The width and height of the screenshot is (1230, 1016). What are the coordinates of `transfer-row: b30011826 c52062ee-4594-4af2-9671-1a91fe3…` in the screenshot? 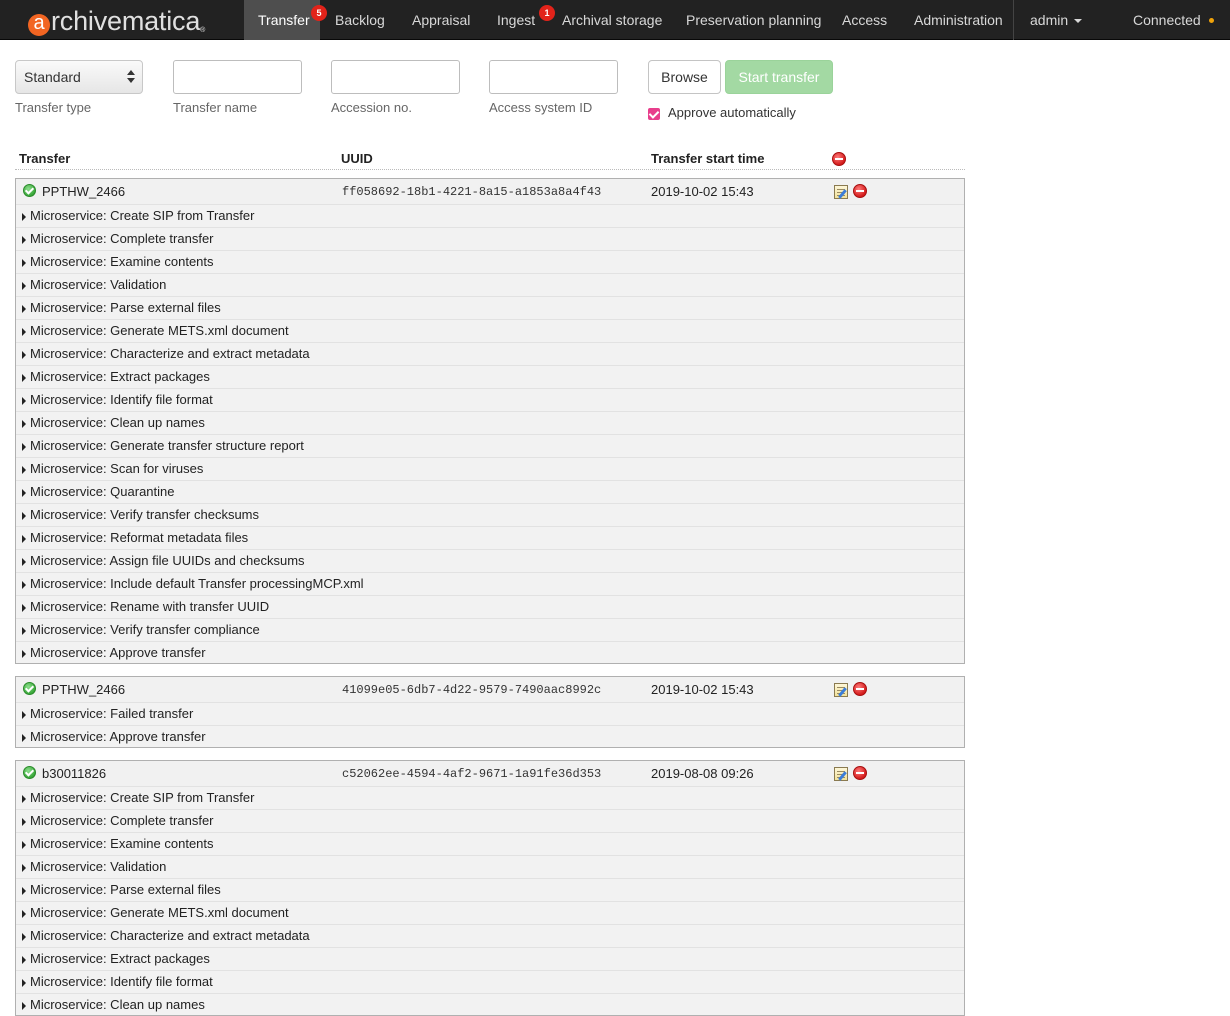 It's located at (490, 773).